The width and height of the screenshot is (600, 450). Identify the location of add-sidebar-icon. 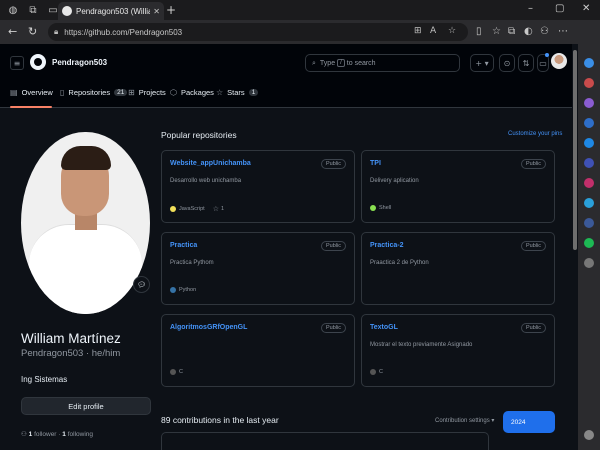
(589, 263).